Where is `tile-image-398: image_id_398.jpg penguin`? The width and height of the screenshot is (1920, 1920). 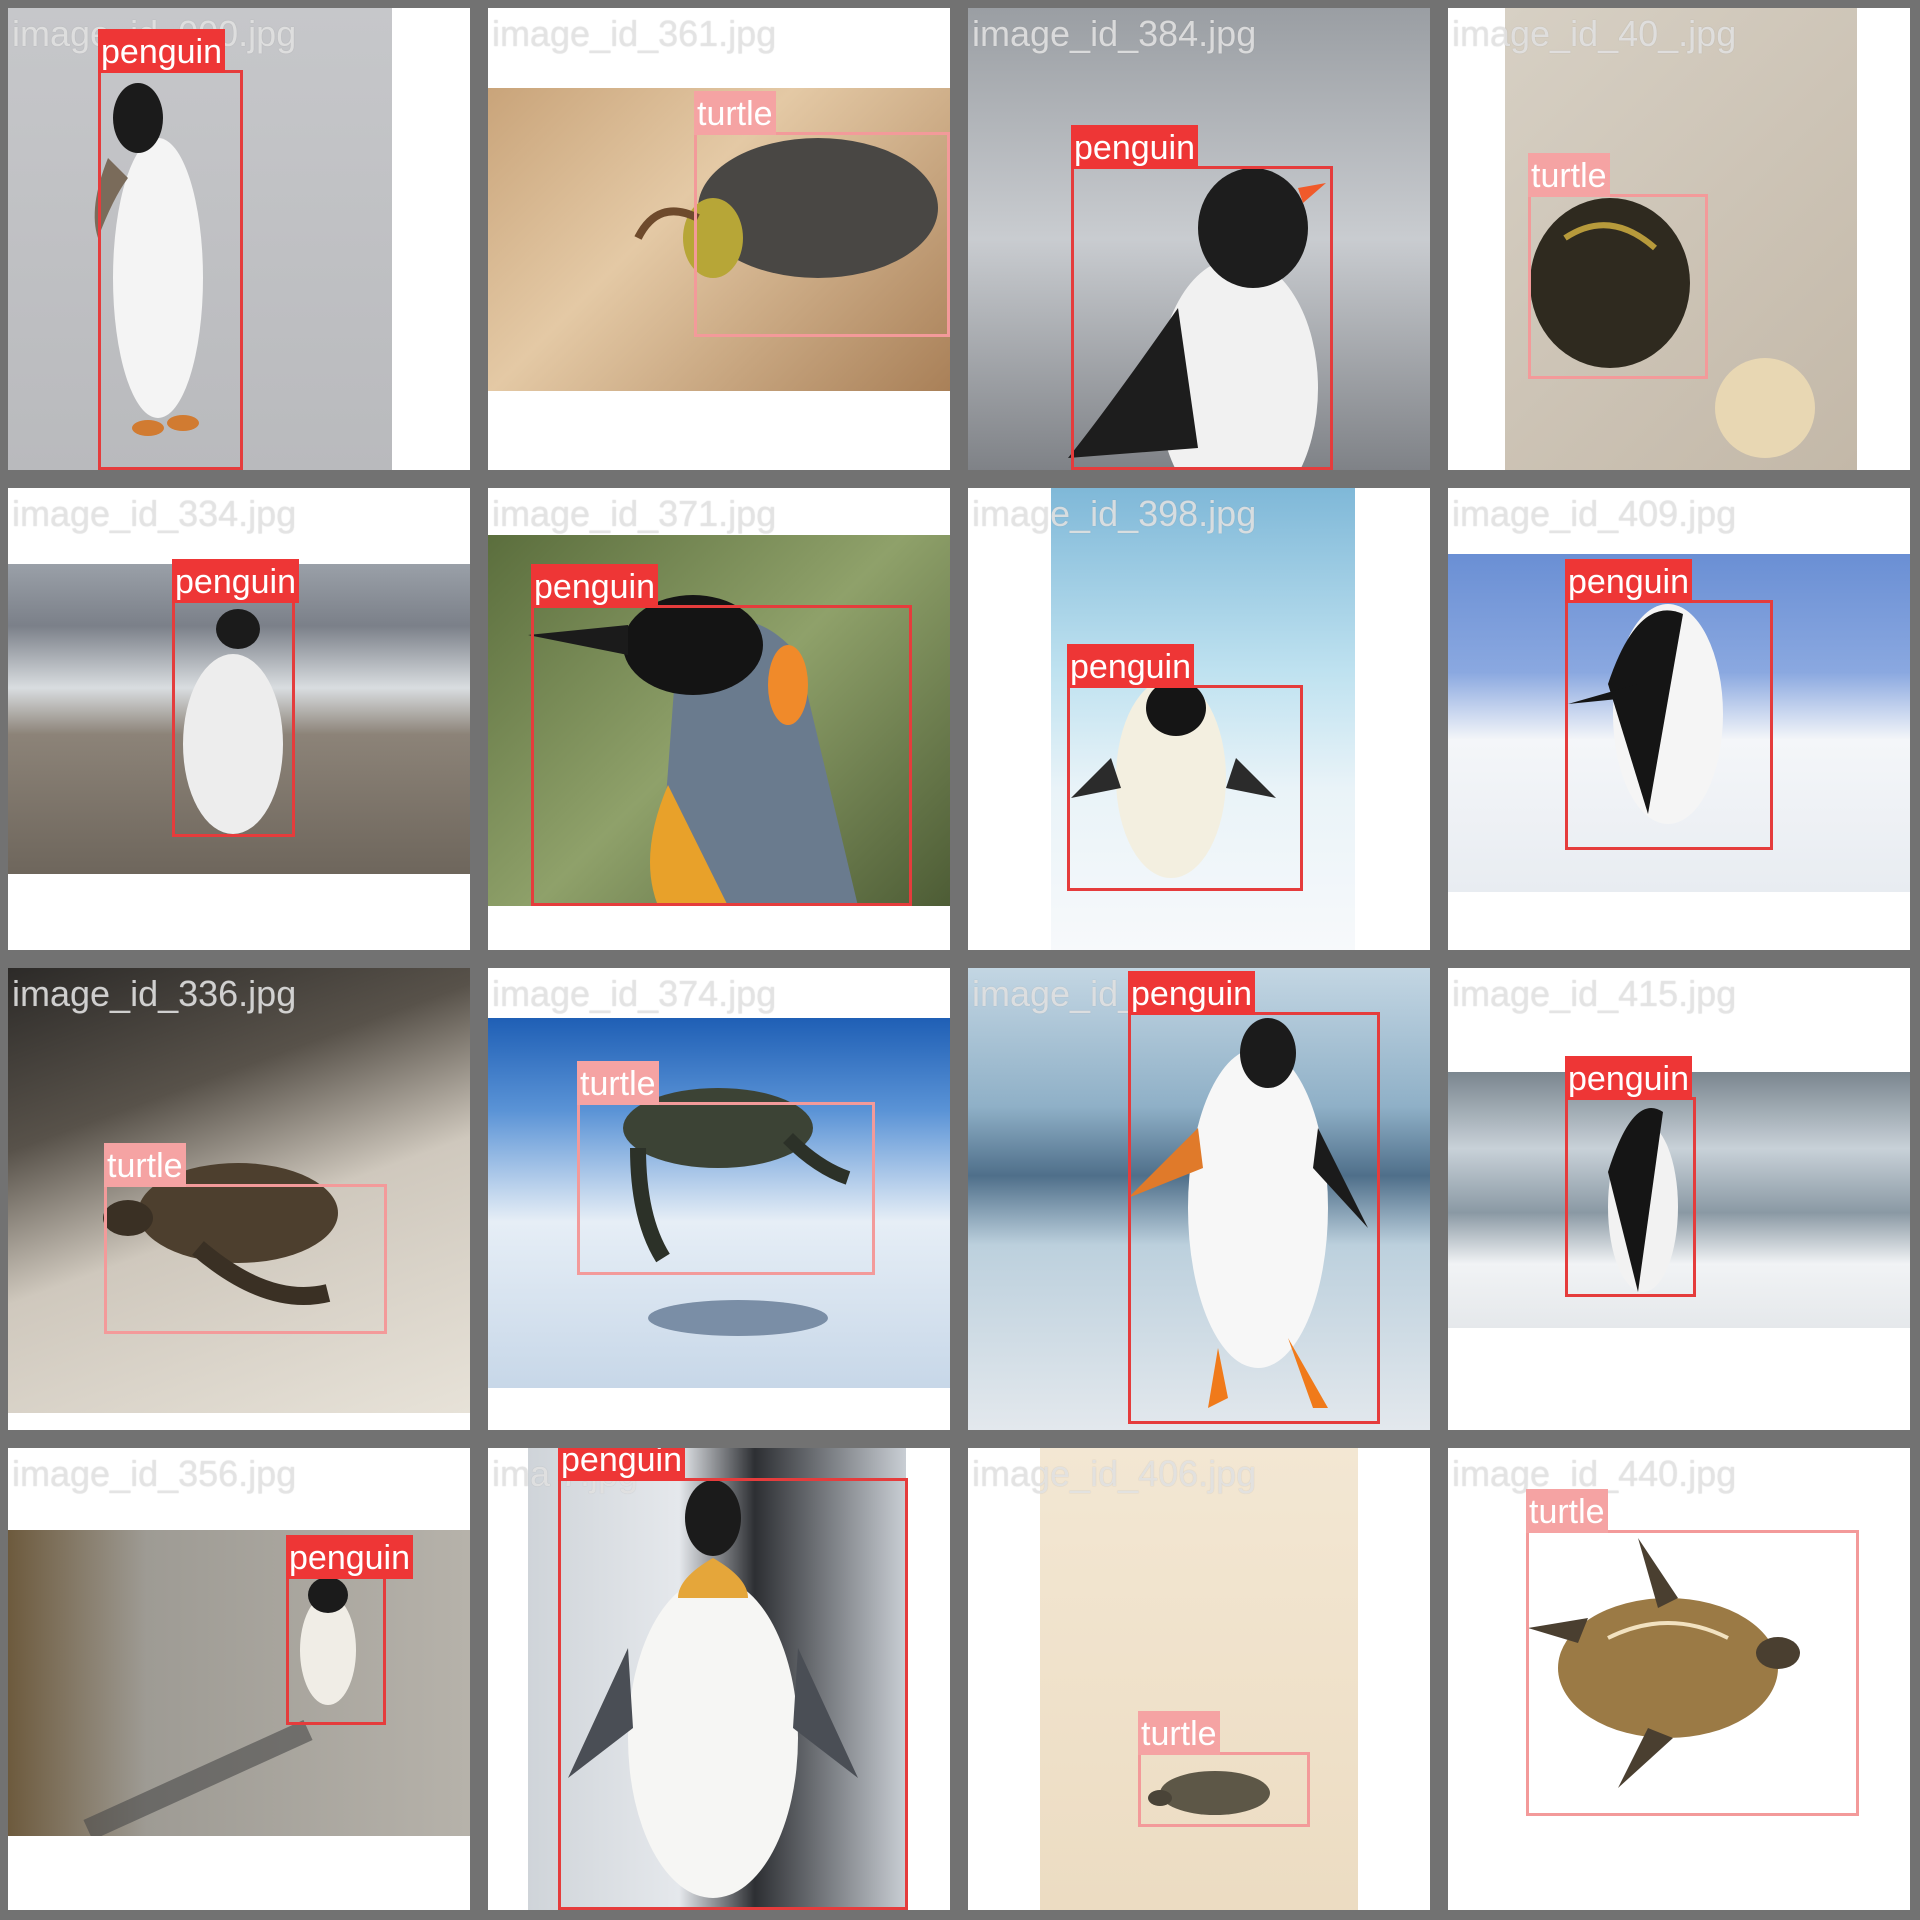
tile-image-398: image_id_398.jpg penguin is located at coordinates (1199, 719).